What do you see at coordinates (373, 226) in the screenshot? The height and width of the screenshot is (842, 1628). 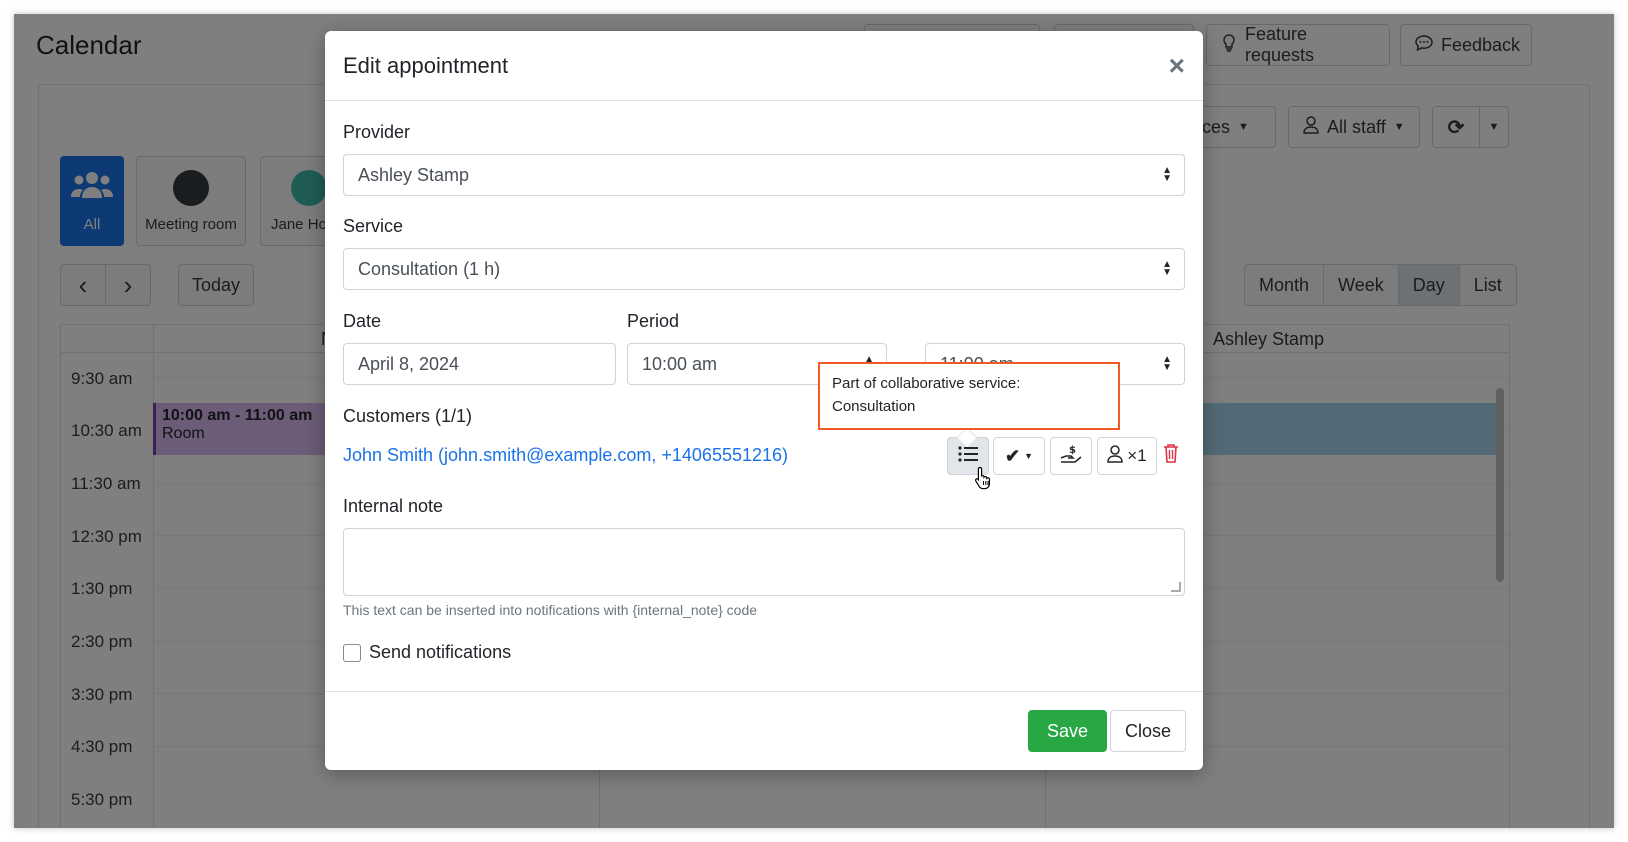 I see `service-label: Service` at bounding box center [373, 226].